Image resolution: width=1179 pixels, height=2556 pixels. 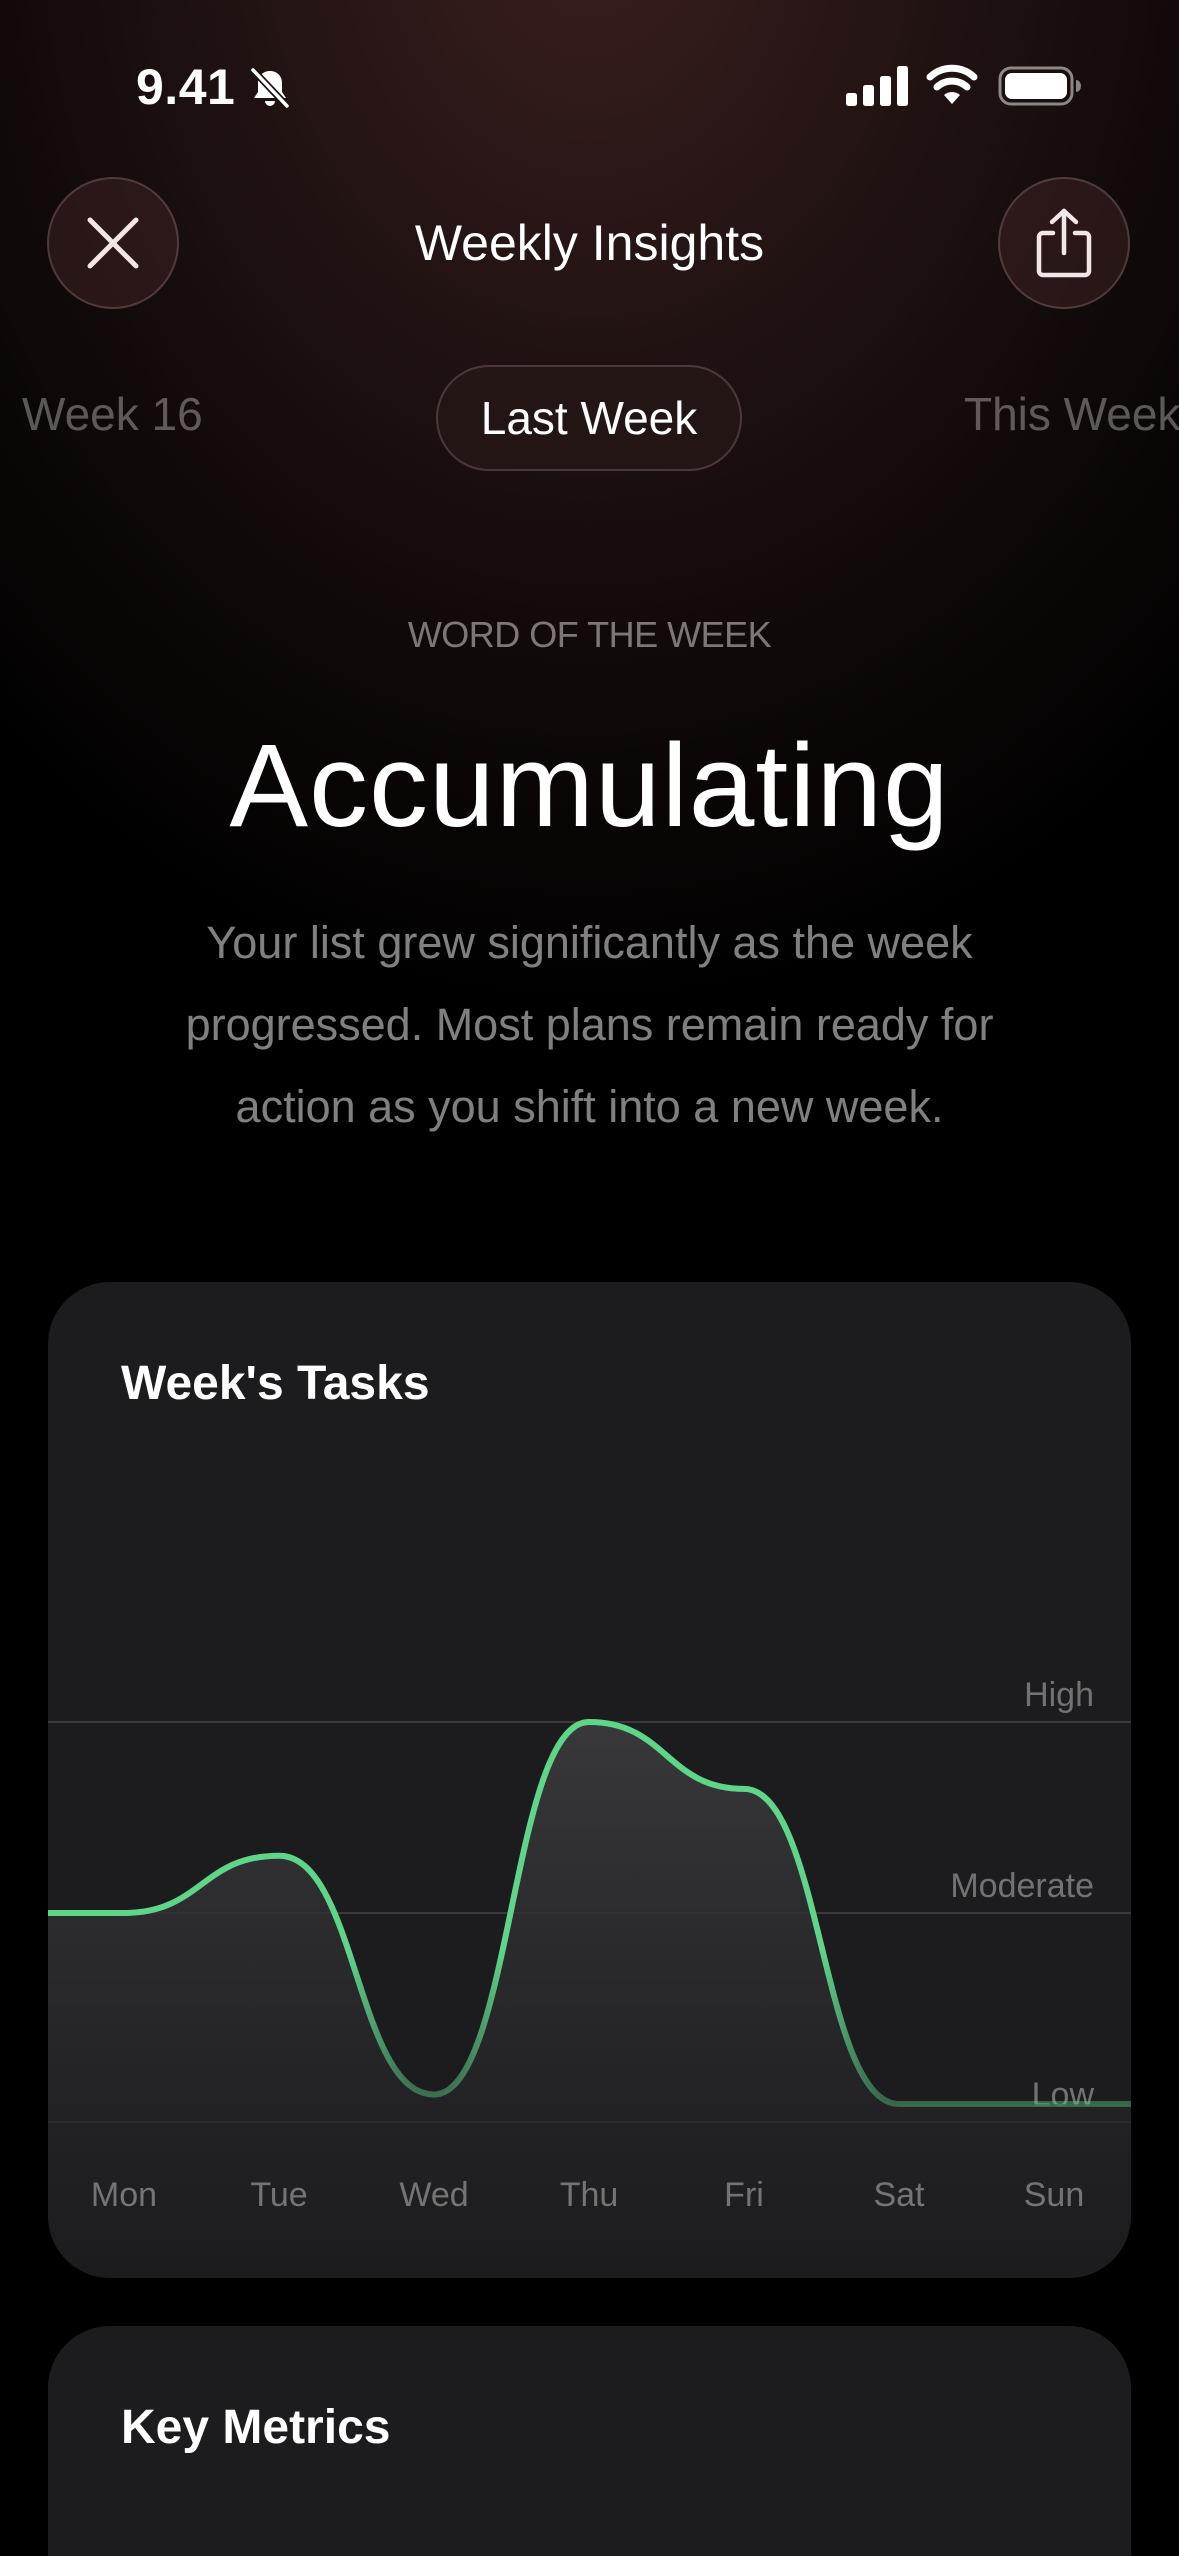 What do you see at coordinates (589, 2441) in the screenshot?
I see `key-metrics-card: Key Metrics` at bounding box center [589, 2441].